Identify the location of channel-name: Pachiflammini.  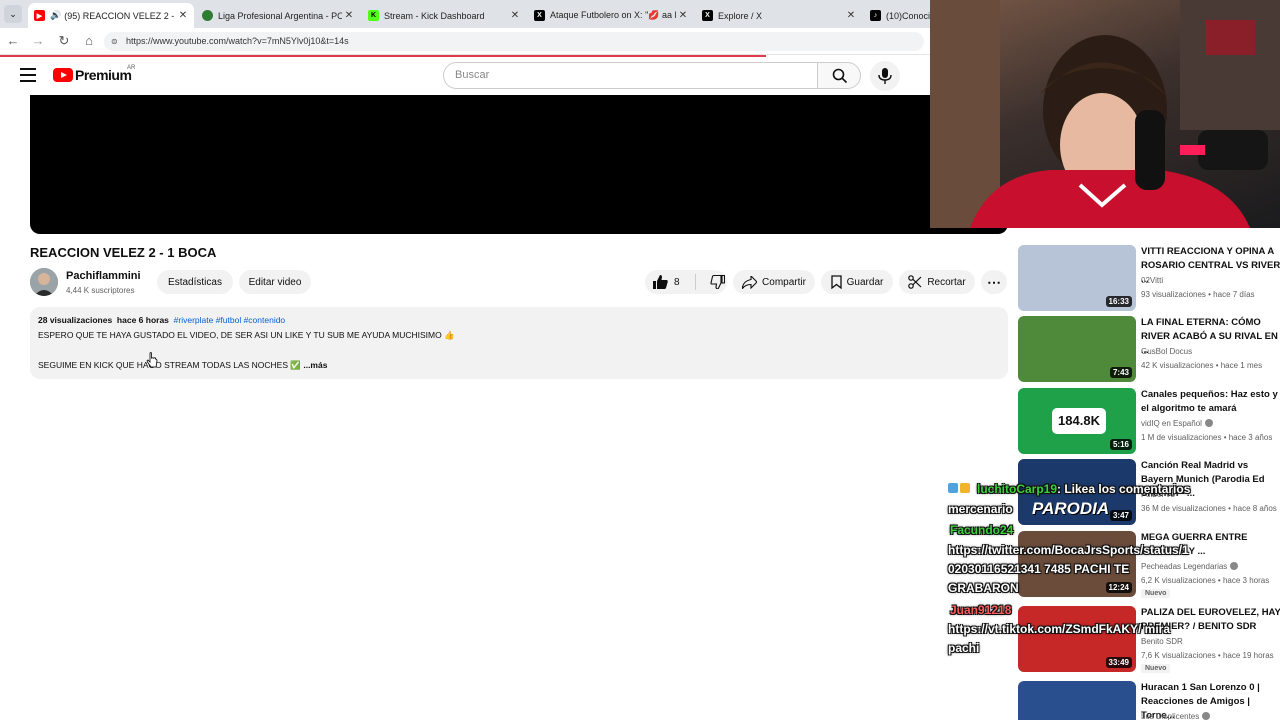
(103, 276).